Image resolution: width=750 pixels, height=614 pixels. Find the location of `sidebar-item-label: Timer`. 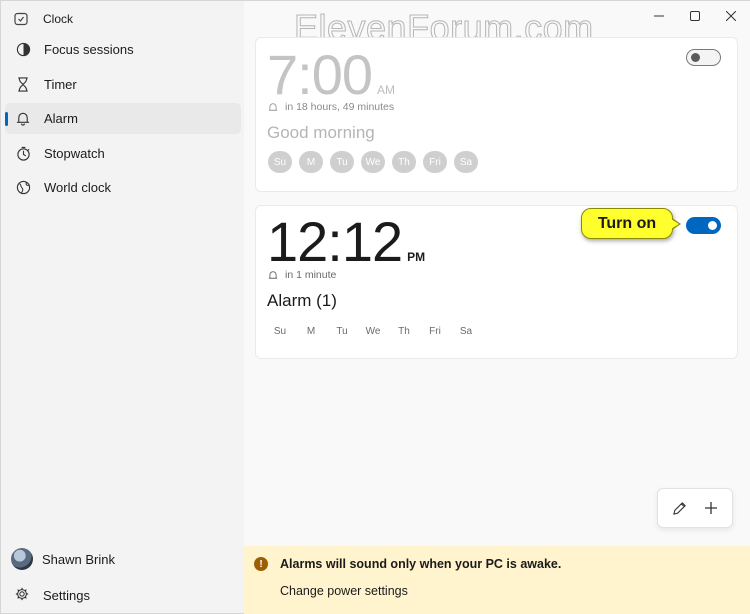

sidebar-item-label: Timer is located at coordinates (60, 84).